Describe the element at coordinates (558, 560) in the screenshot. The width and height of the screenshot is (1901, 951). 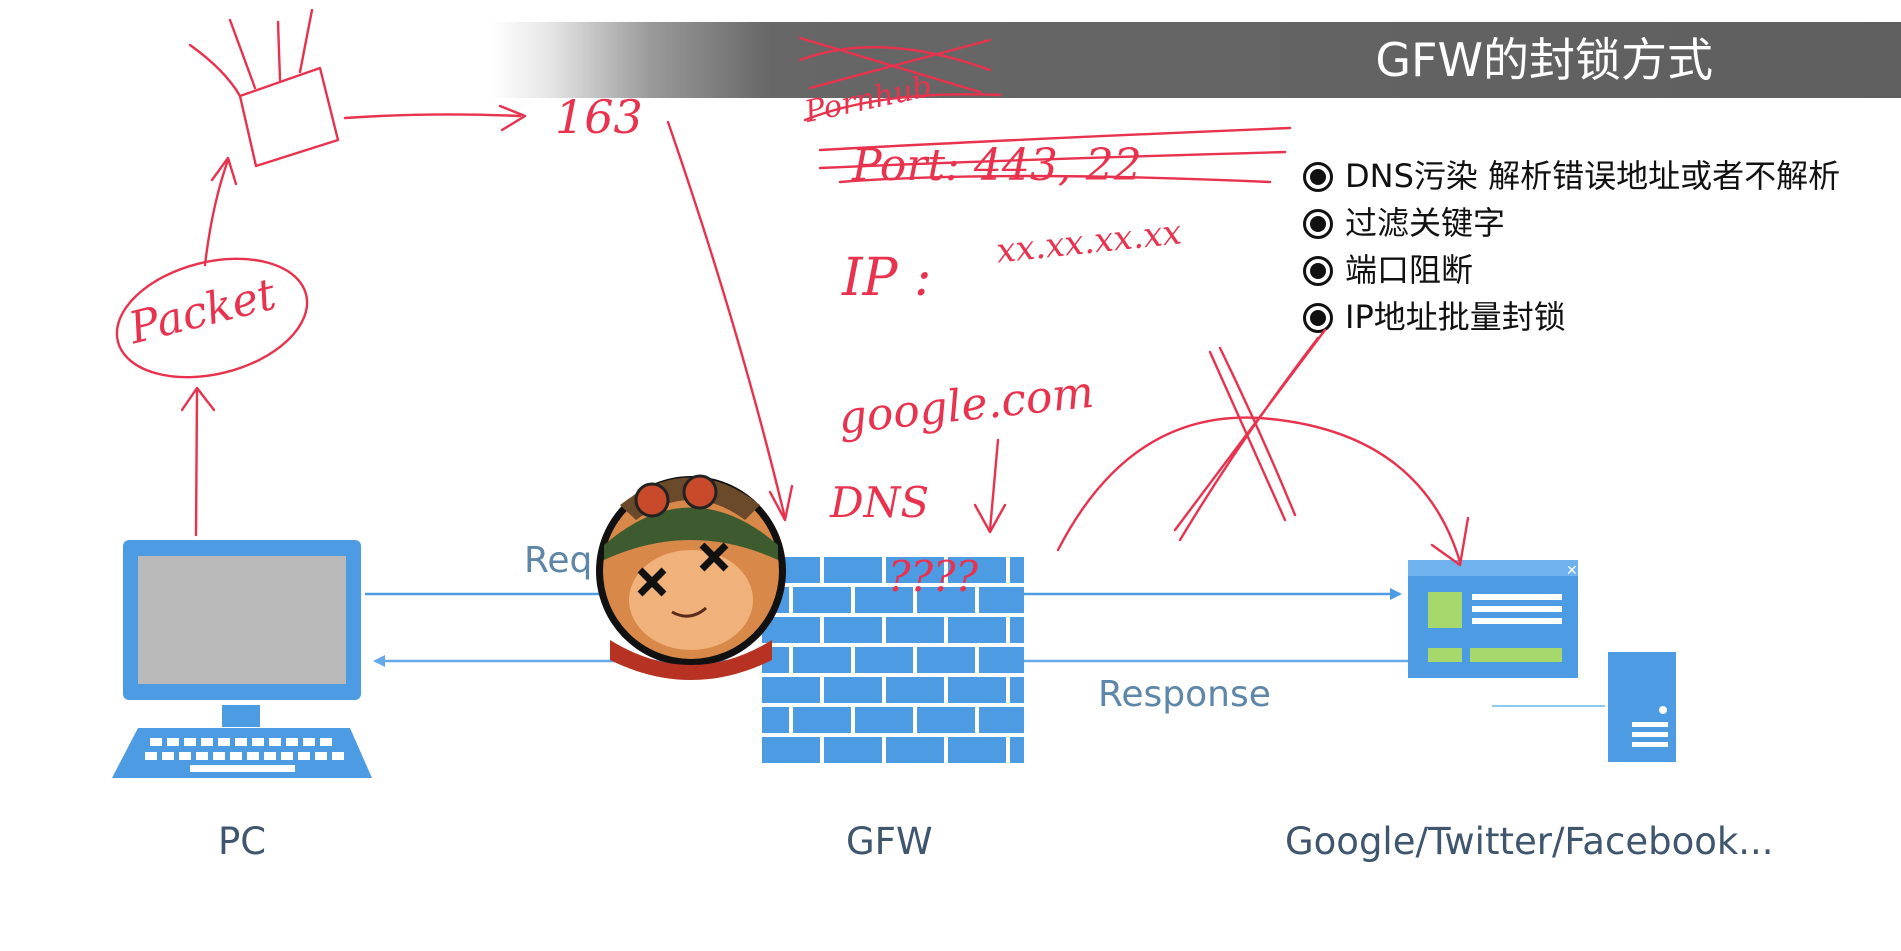
I see `request-label: Req` at that location.